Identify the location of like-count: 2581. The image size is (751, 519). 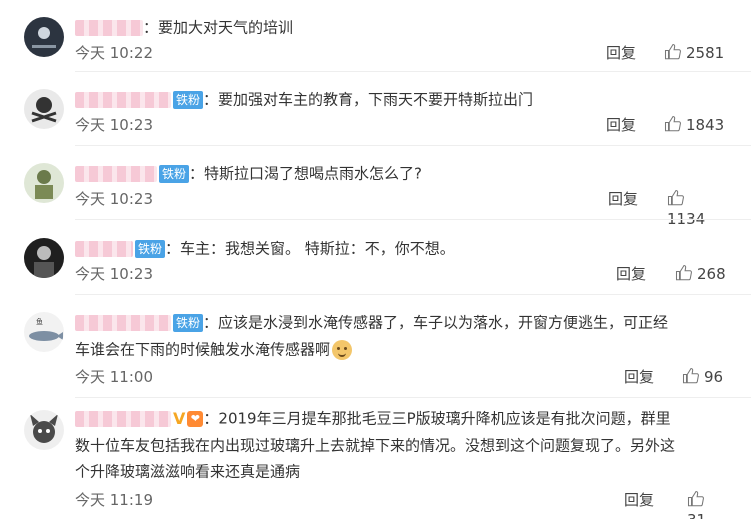
(705, 53).